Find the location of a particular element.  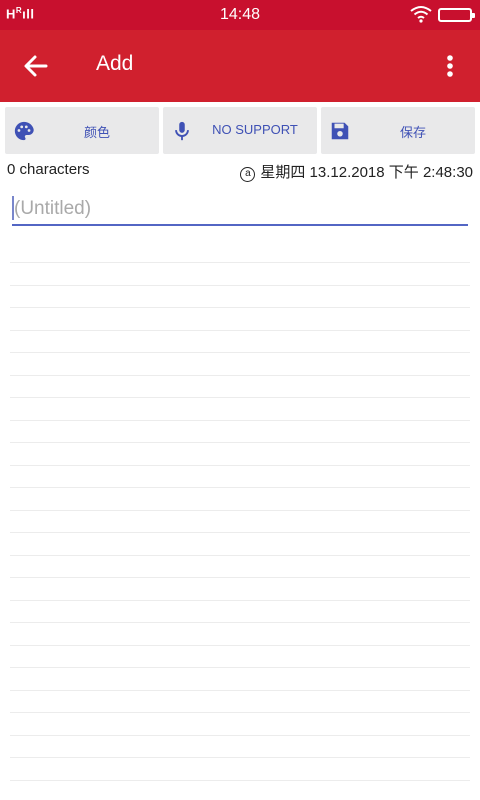

status-time: 14:48 is located at coordinates (240, 14).